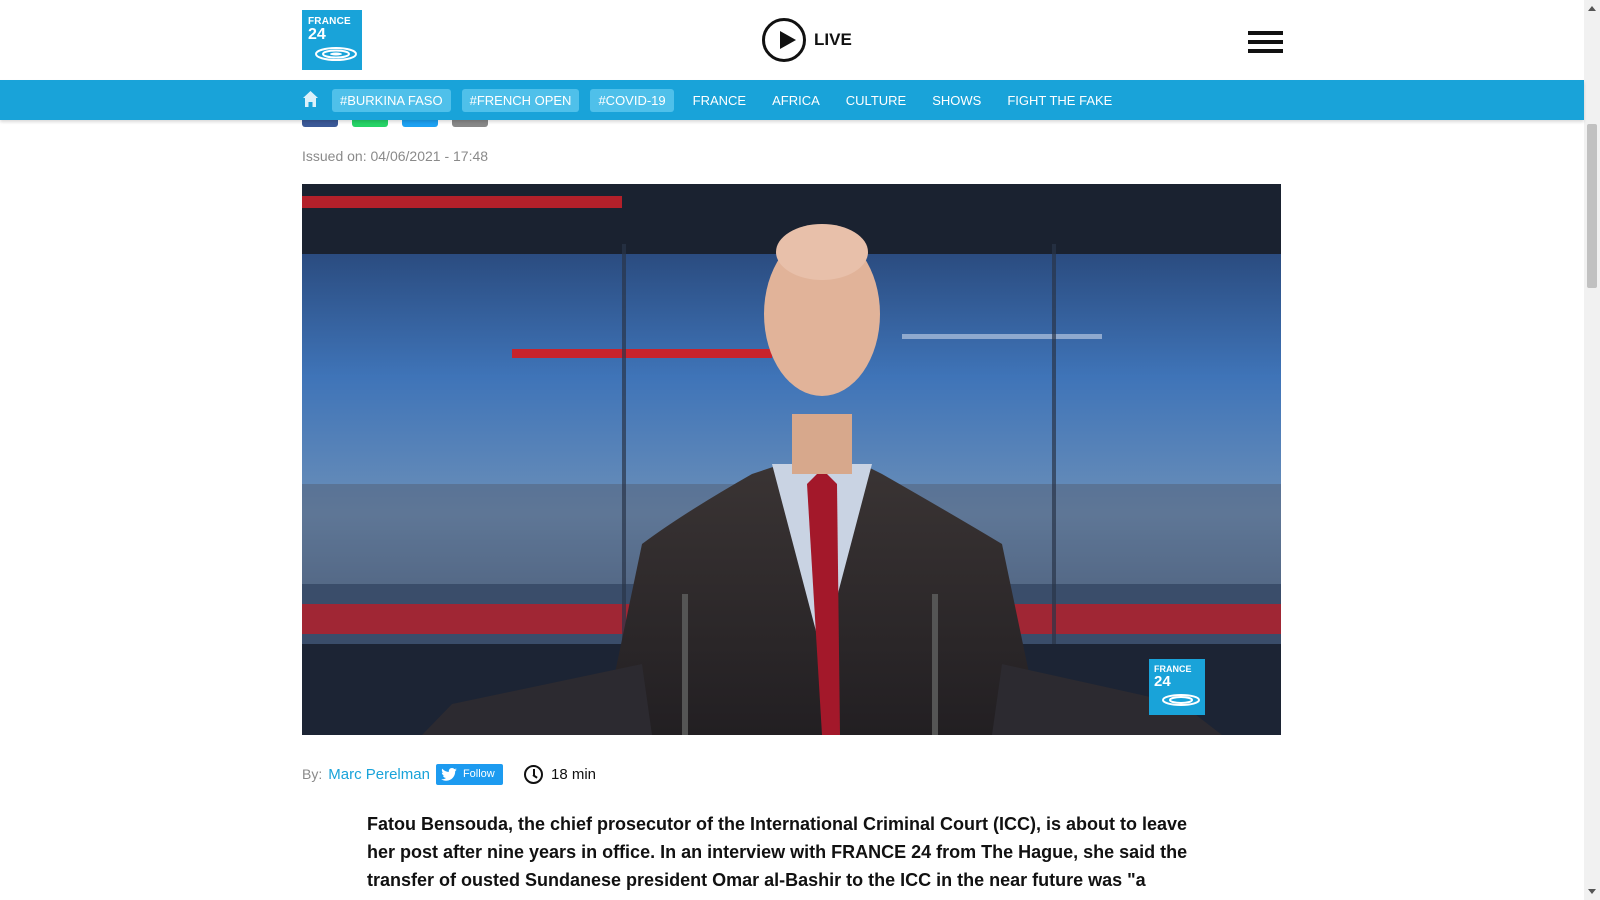  What do you see at coordinates (478, 774) in the screenshot?
I see `follow-label: Follow` at bounding box center [478, 774].